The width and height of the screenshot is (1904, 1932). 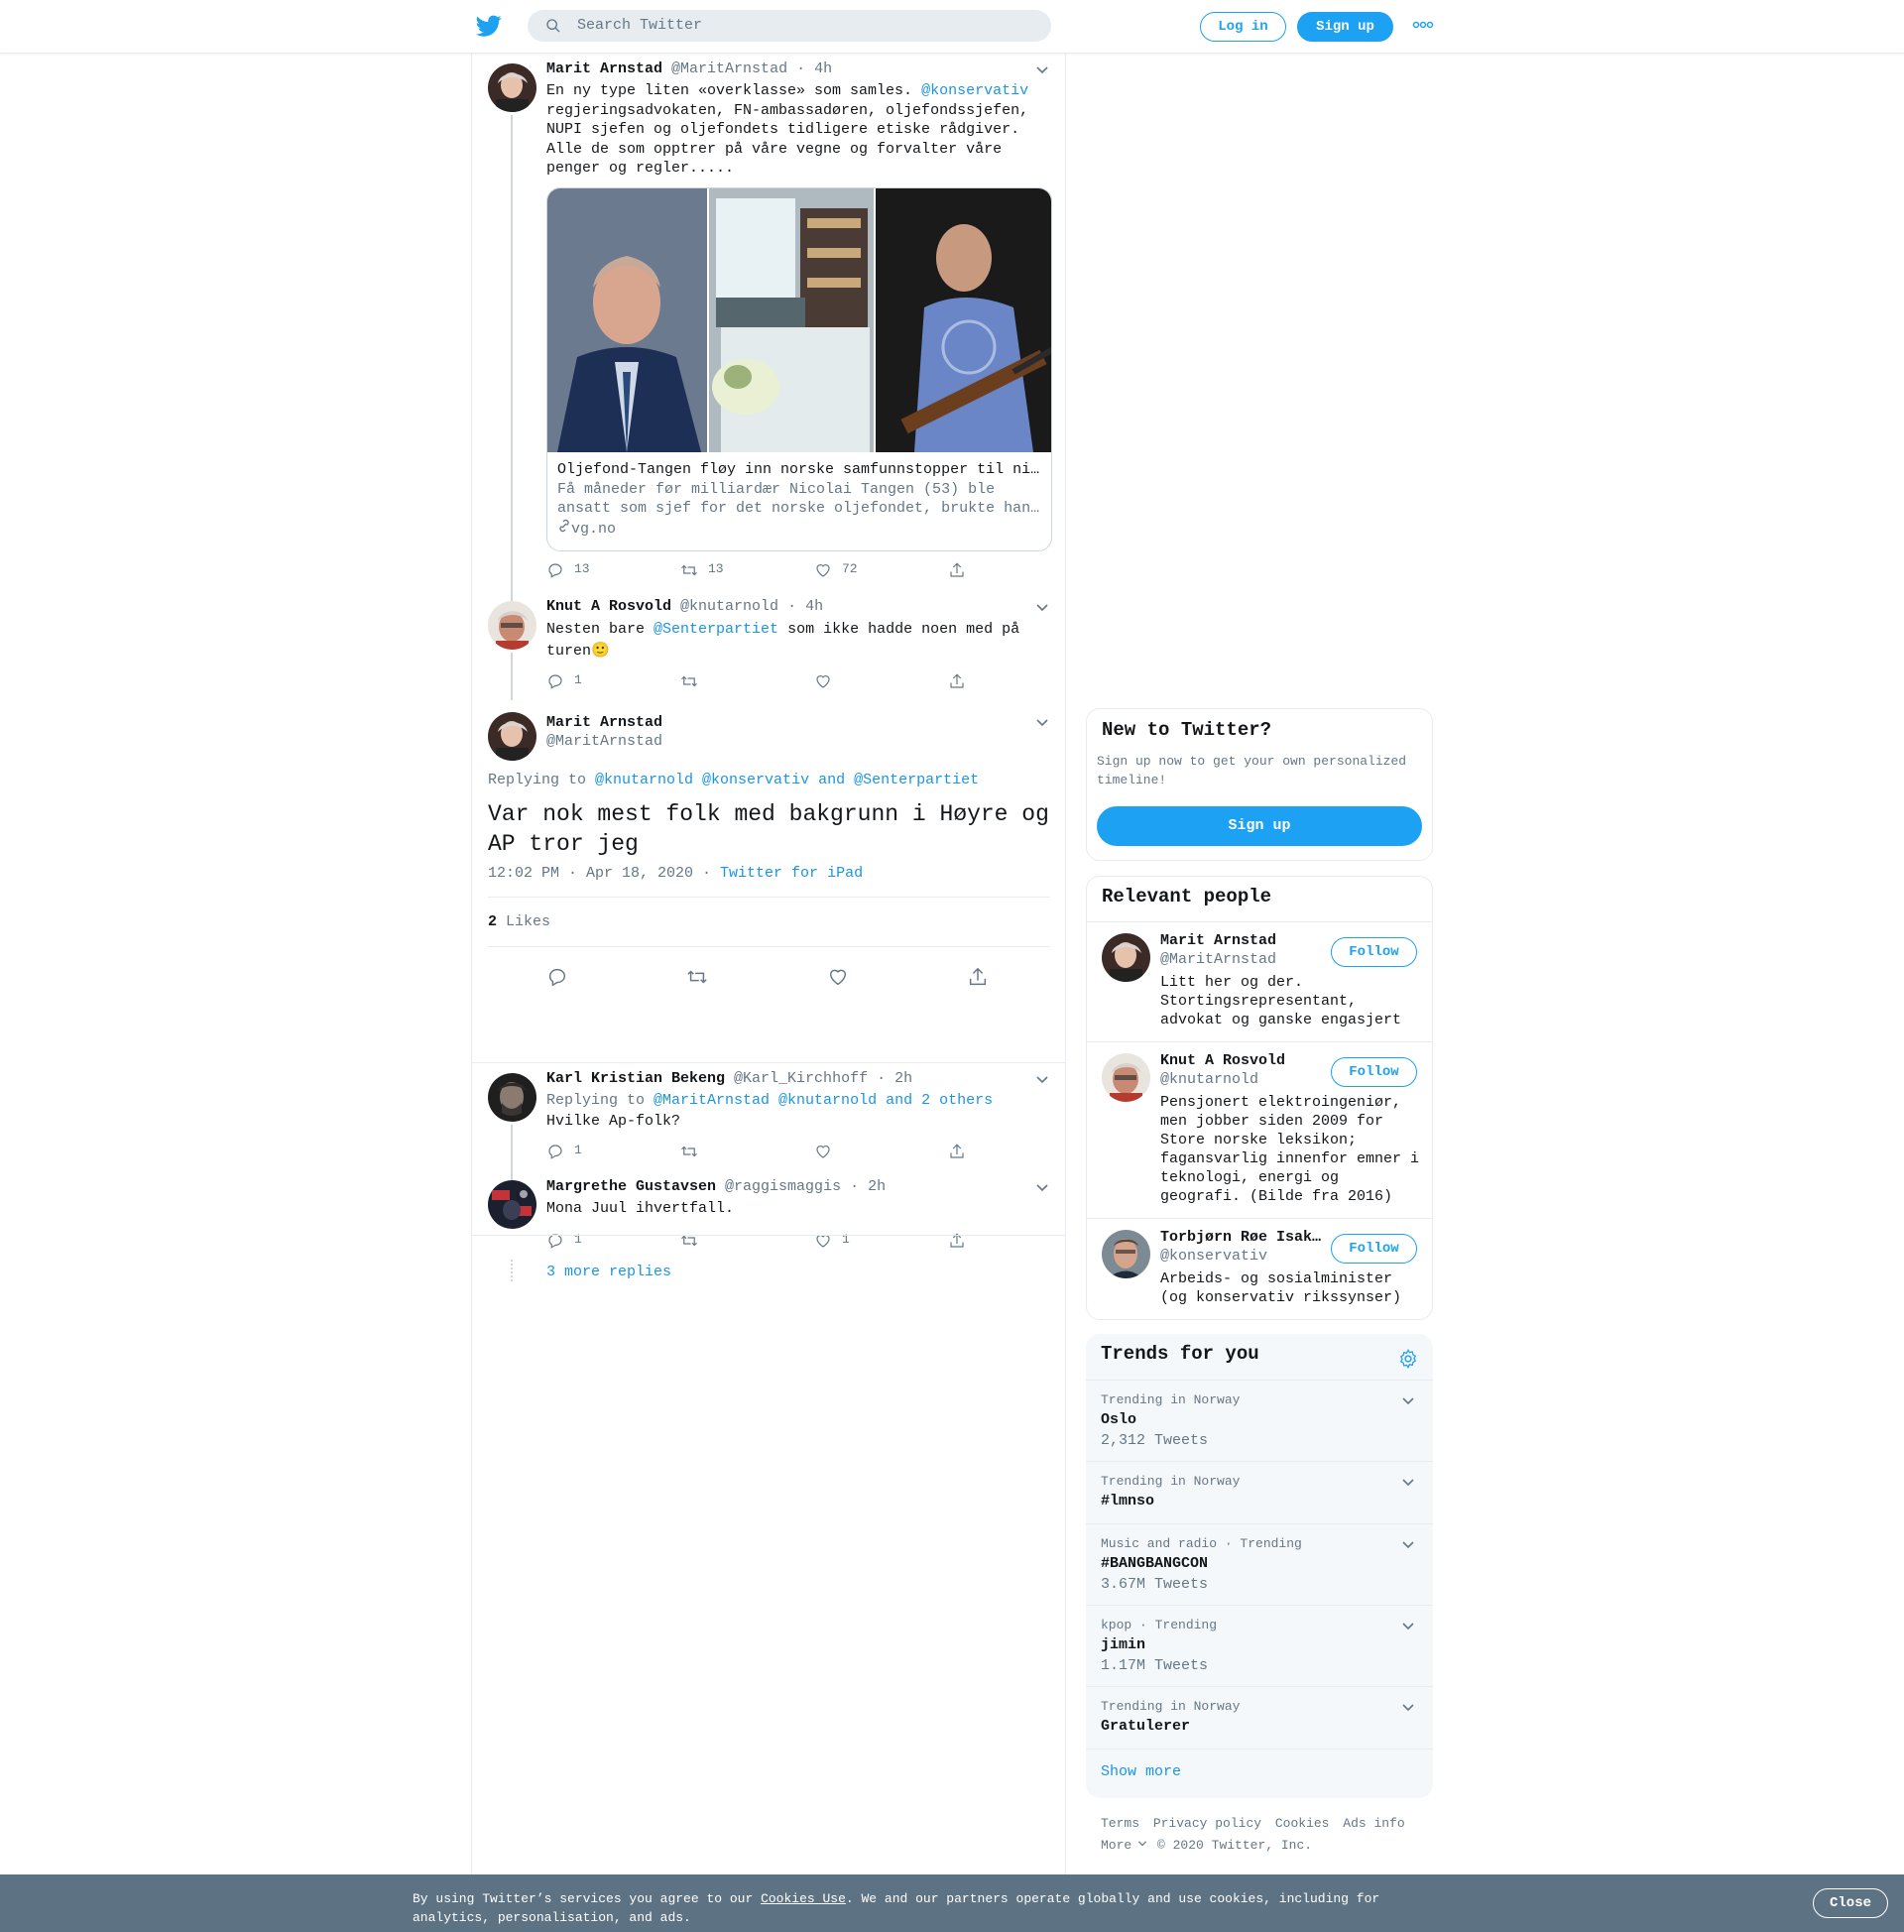 I want to click on retweet-button: 13, so click(x=702, y=571).